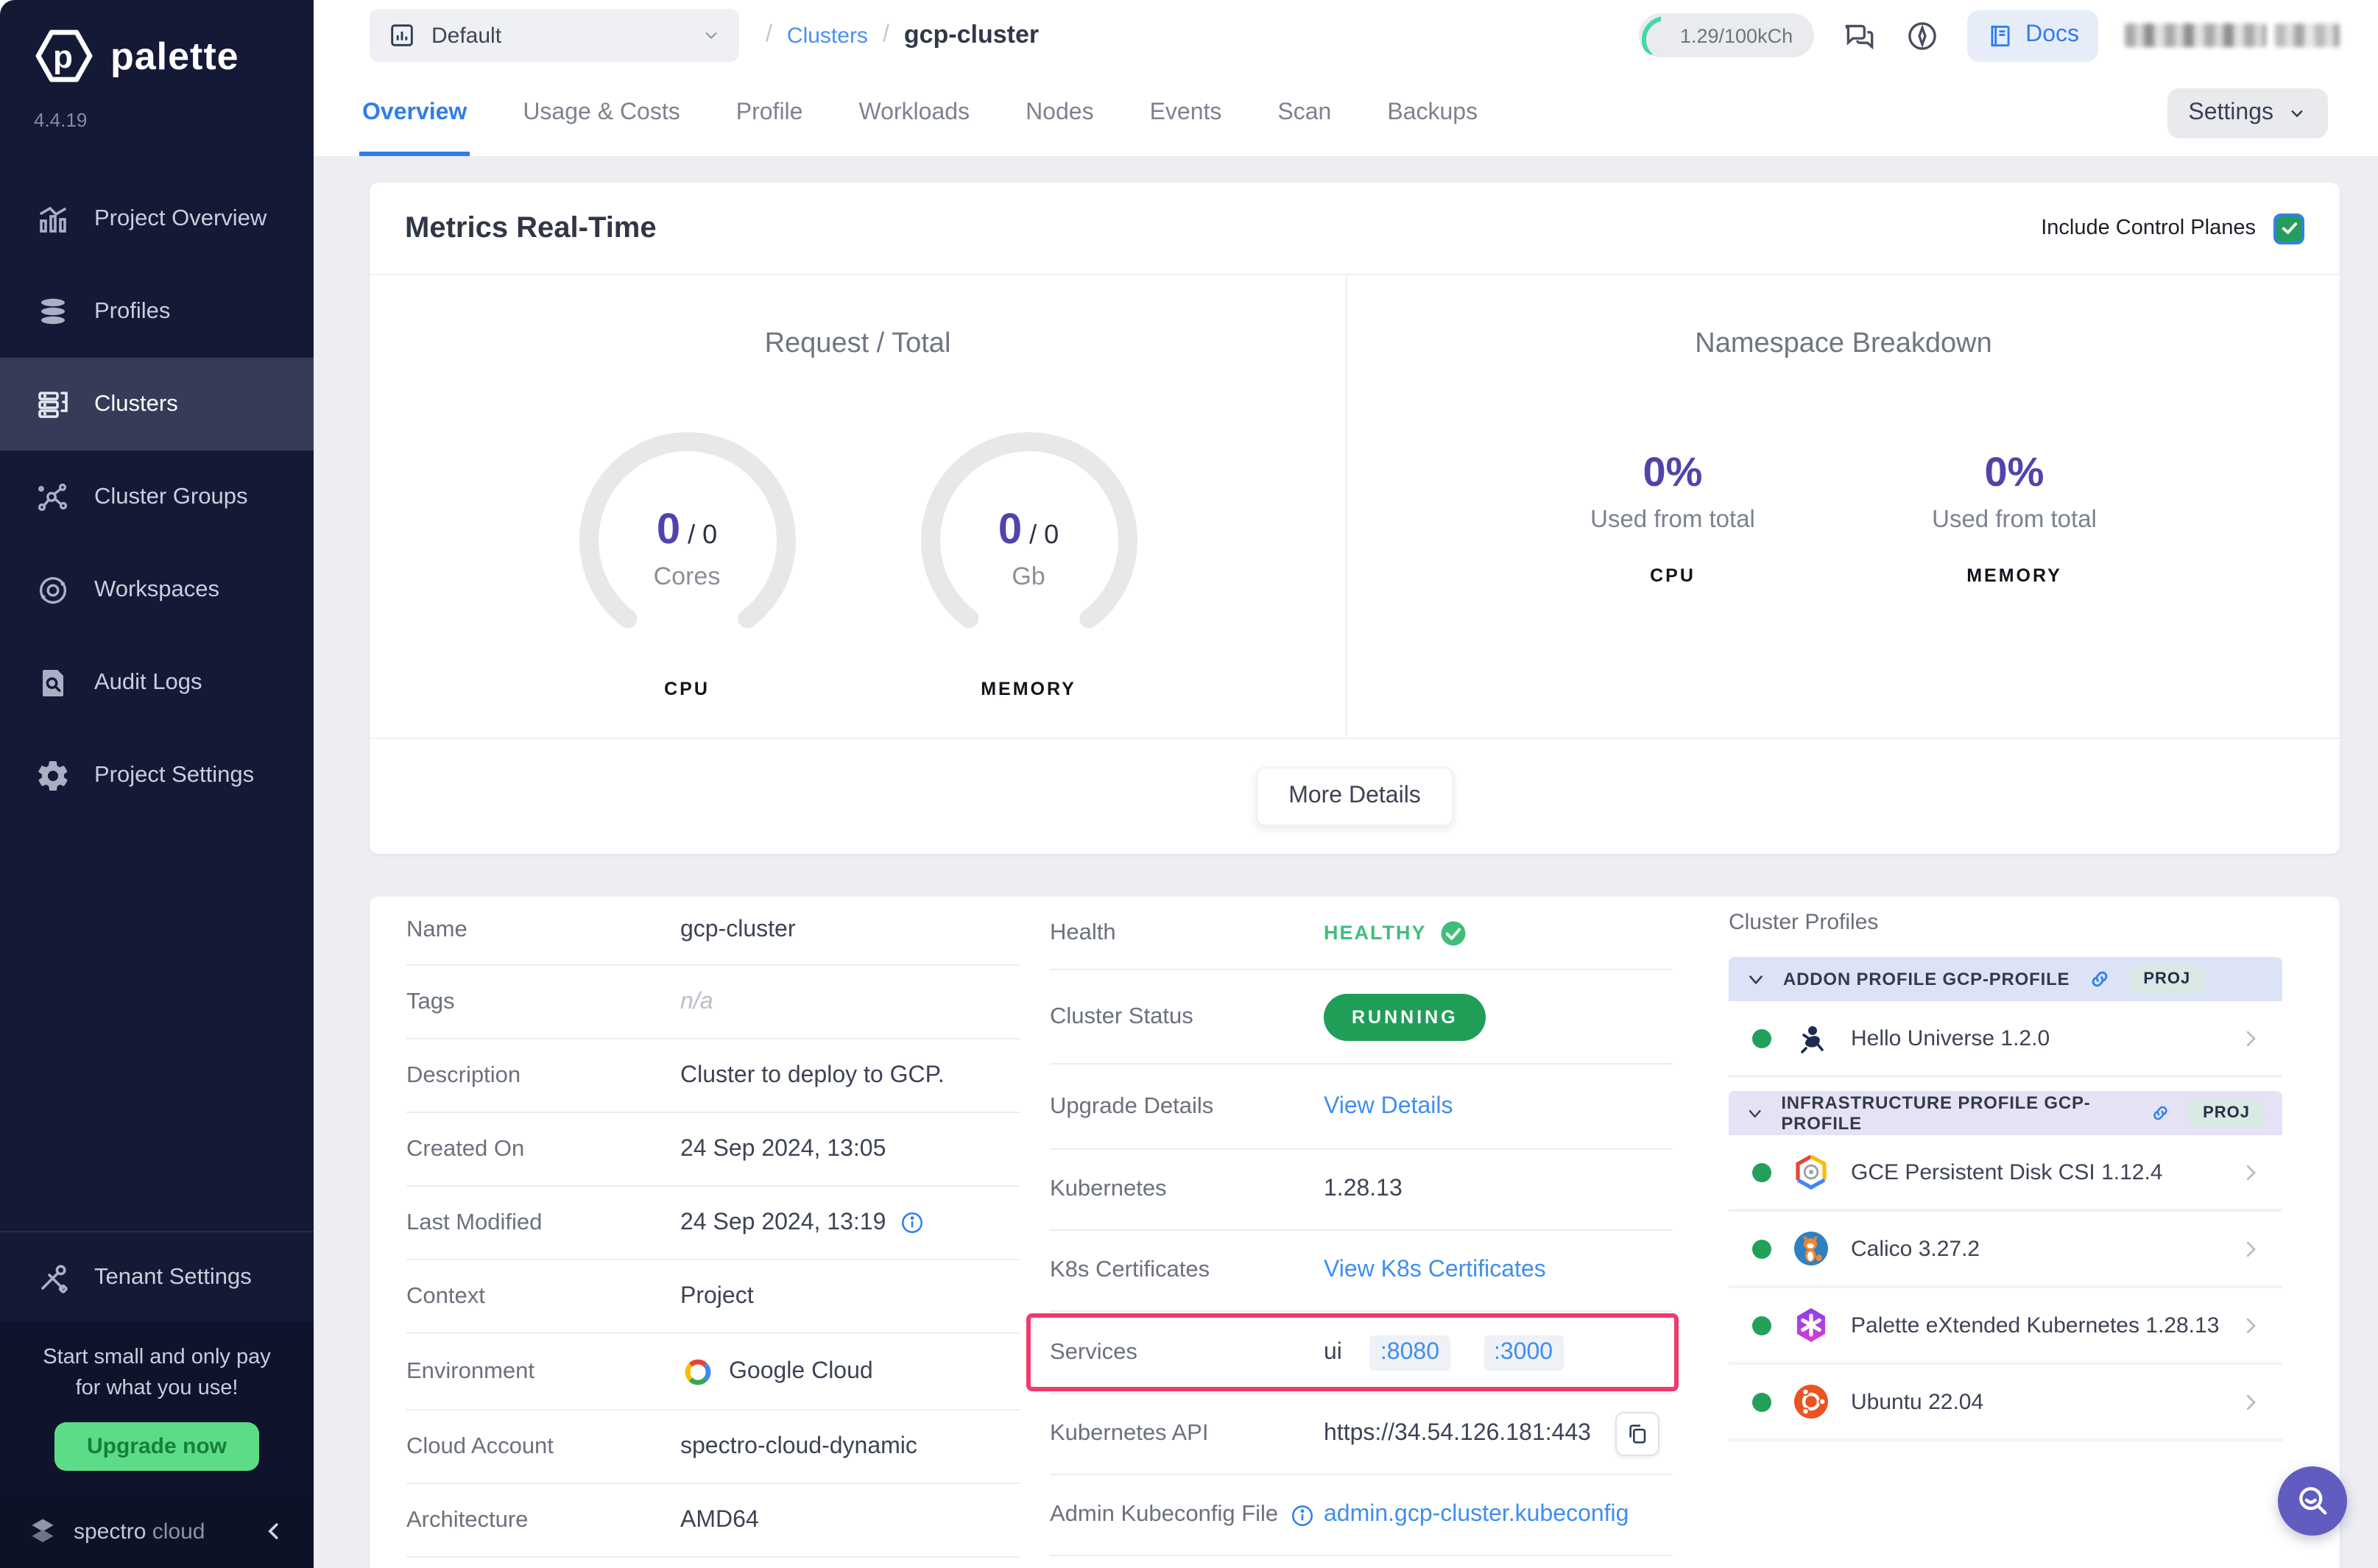  I want to click on project-selector-dropdown: Default, so click(554, 35).